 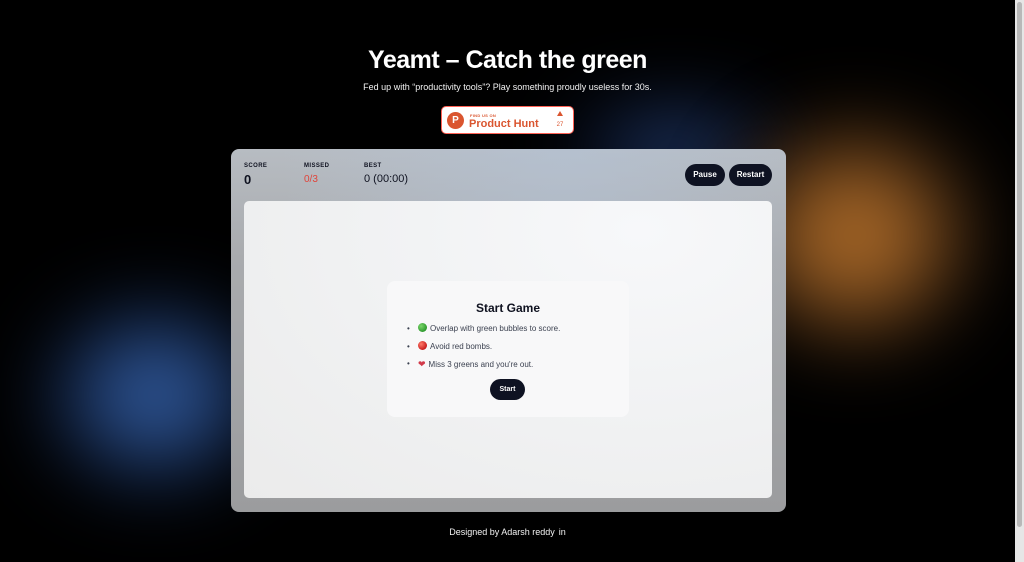 I want to click on product-hunt-badge: P FIND US ON Product Hunt 27, so click(x=507, y=120).